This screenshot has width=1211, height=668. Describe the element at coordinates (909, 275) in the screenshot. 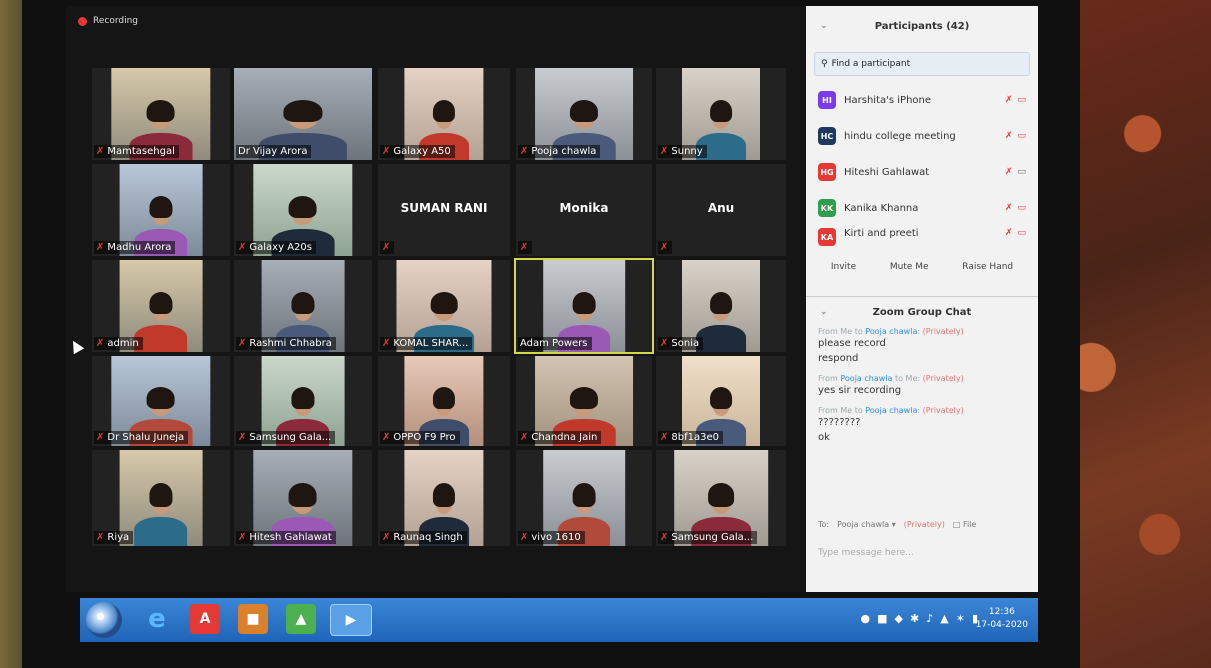

I see `mute-me-button: Mute Me` at that location.